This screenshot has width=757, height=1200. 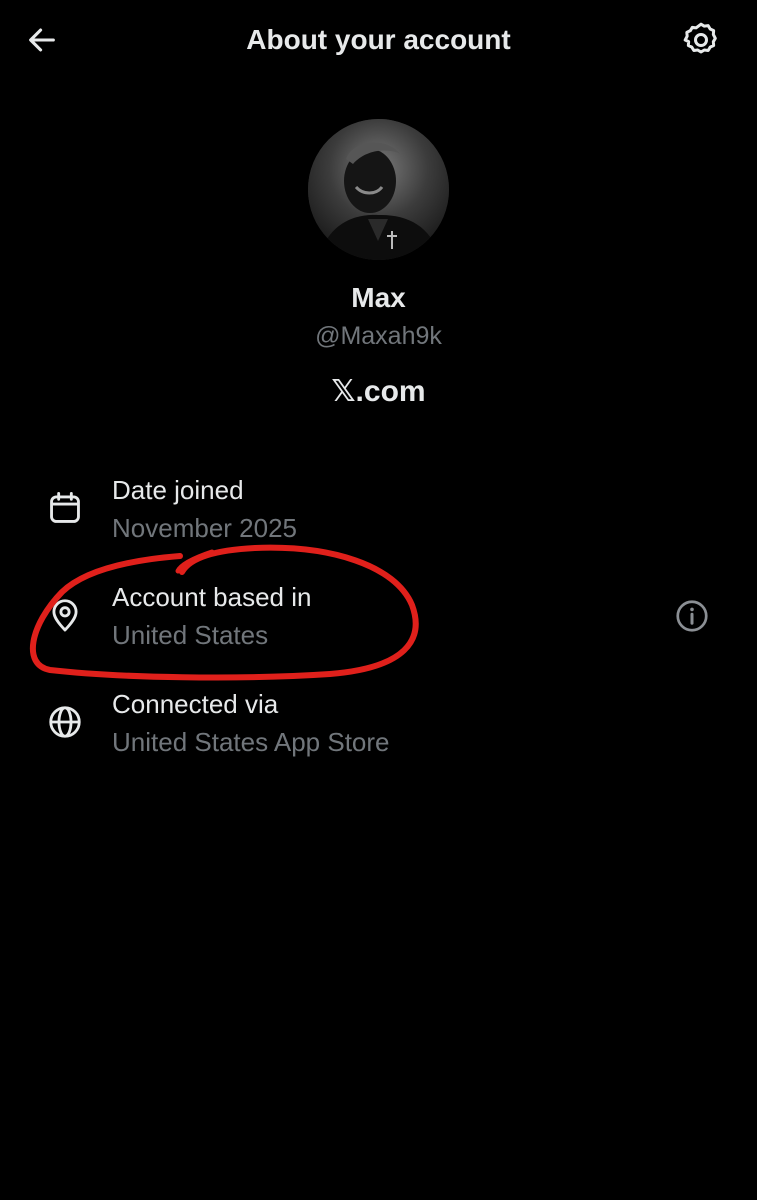 I want to click on connected-via-value: United States App Store, so click(x=251, y=742).